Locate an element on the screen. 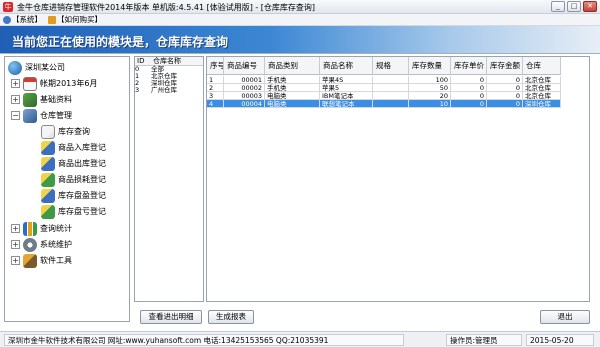 The image size is (600, 347). table-cell: IBM笔记本 is located at coordinates (346, 96).